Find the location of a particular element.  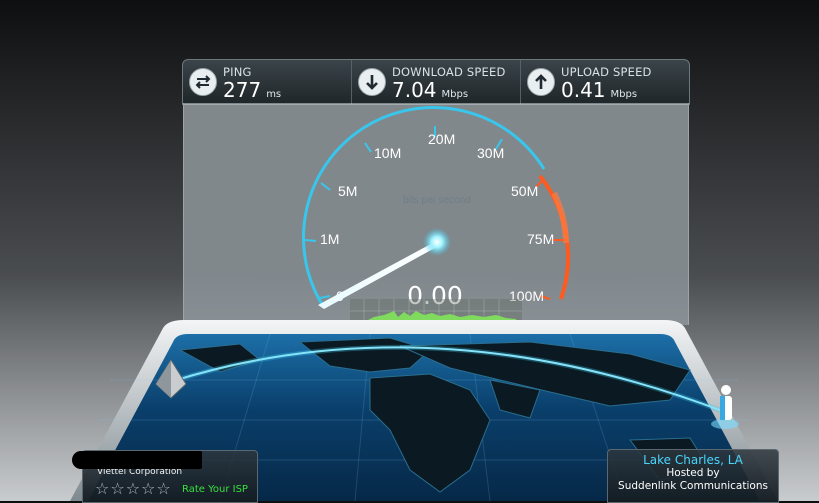

ping-label: PING is located at coordinates (237, 72).